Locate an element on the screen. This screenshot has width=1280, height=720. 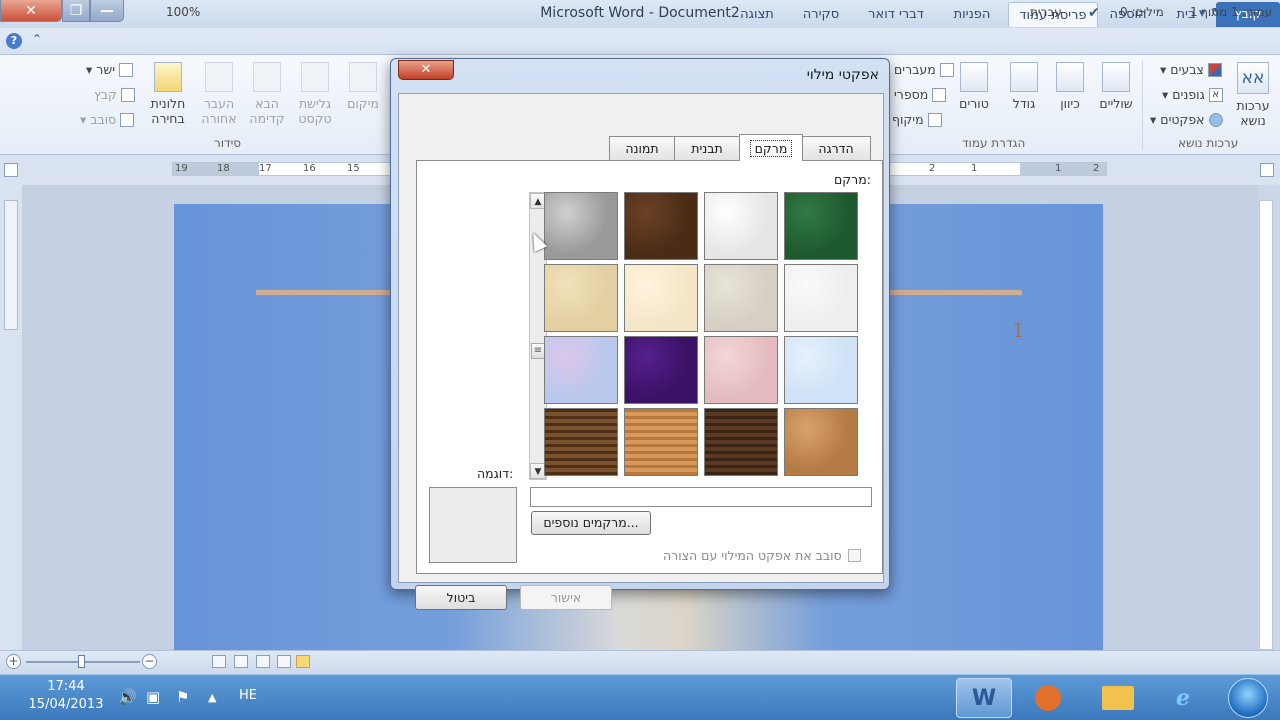
draft-view-icon is located at coordinates (219, 661).